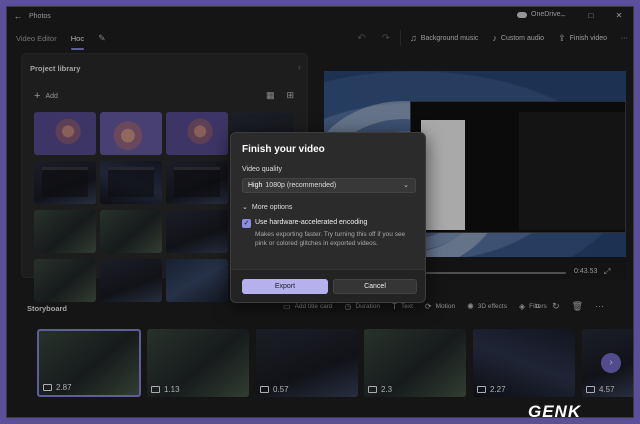 This screenshot has height=424, width=640. What do you see at coordinates (255, 185) in the screenshot?
I see `quality-value-bold: High` at bounding box center [255, 185].